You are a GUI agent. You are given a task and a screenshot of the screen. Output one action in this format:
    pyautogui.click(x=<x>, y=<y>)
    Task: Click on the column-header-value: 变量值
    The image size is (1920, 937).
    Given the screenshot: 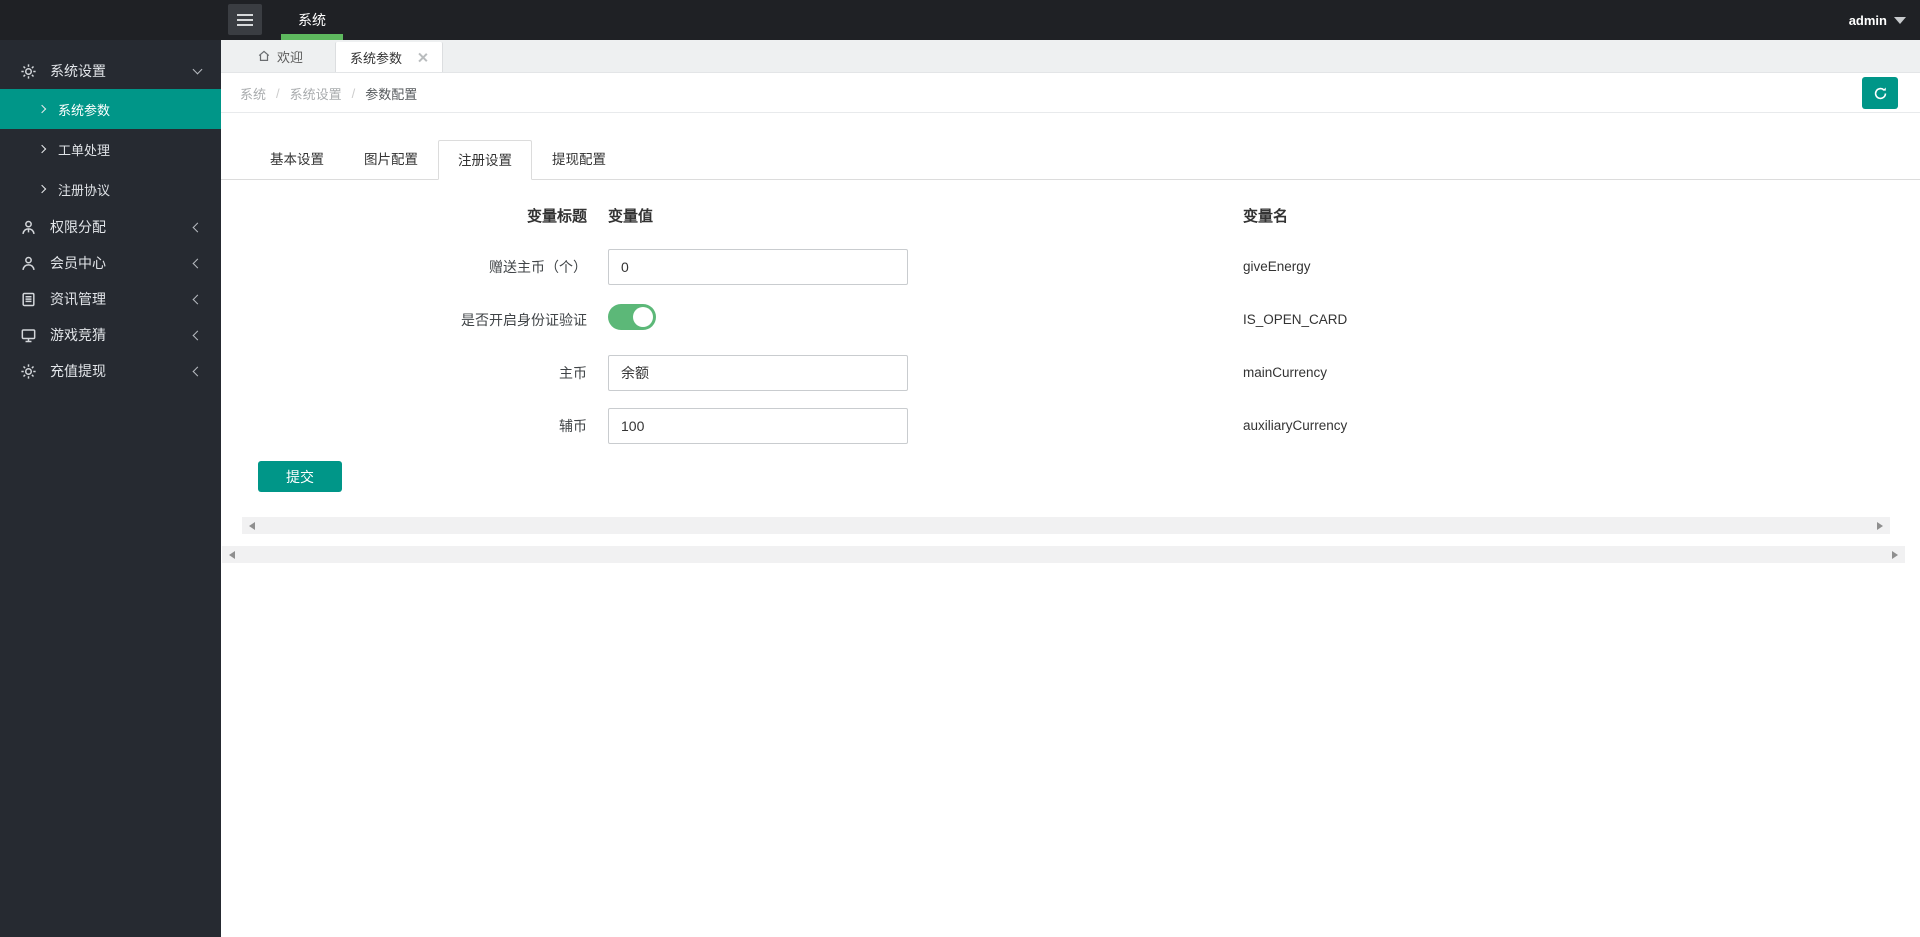 What is the action you would take?
    pyautogui.click(x=631, y=216)
    